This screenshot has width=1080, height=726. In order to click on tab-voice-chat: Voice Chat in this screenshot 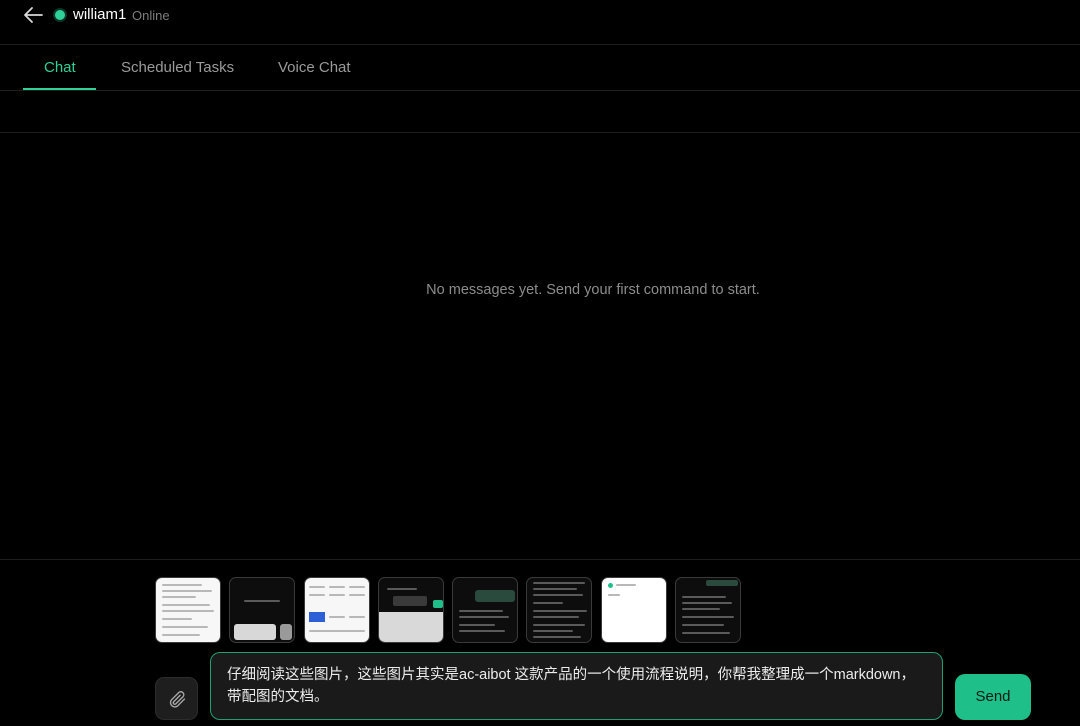, I will do `click(314, 67)`.